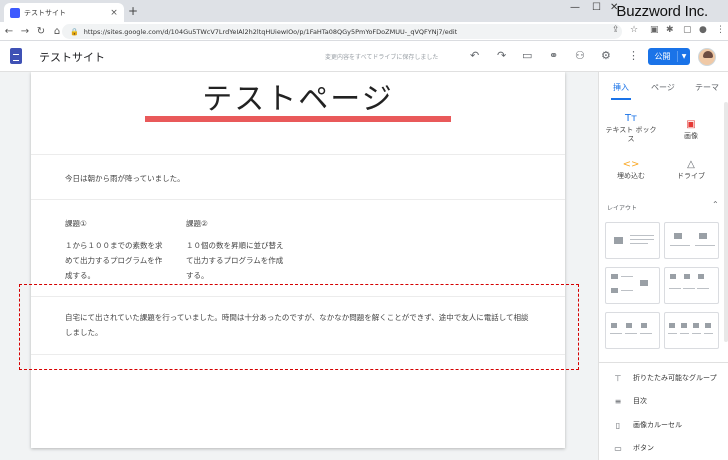  Describe the element at coordinates (675, 378) in the screenshot. I see `component-label: 折りたたみ可能なグループ` at that location.